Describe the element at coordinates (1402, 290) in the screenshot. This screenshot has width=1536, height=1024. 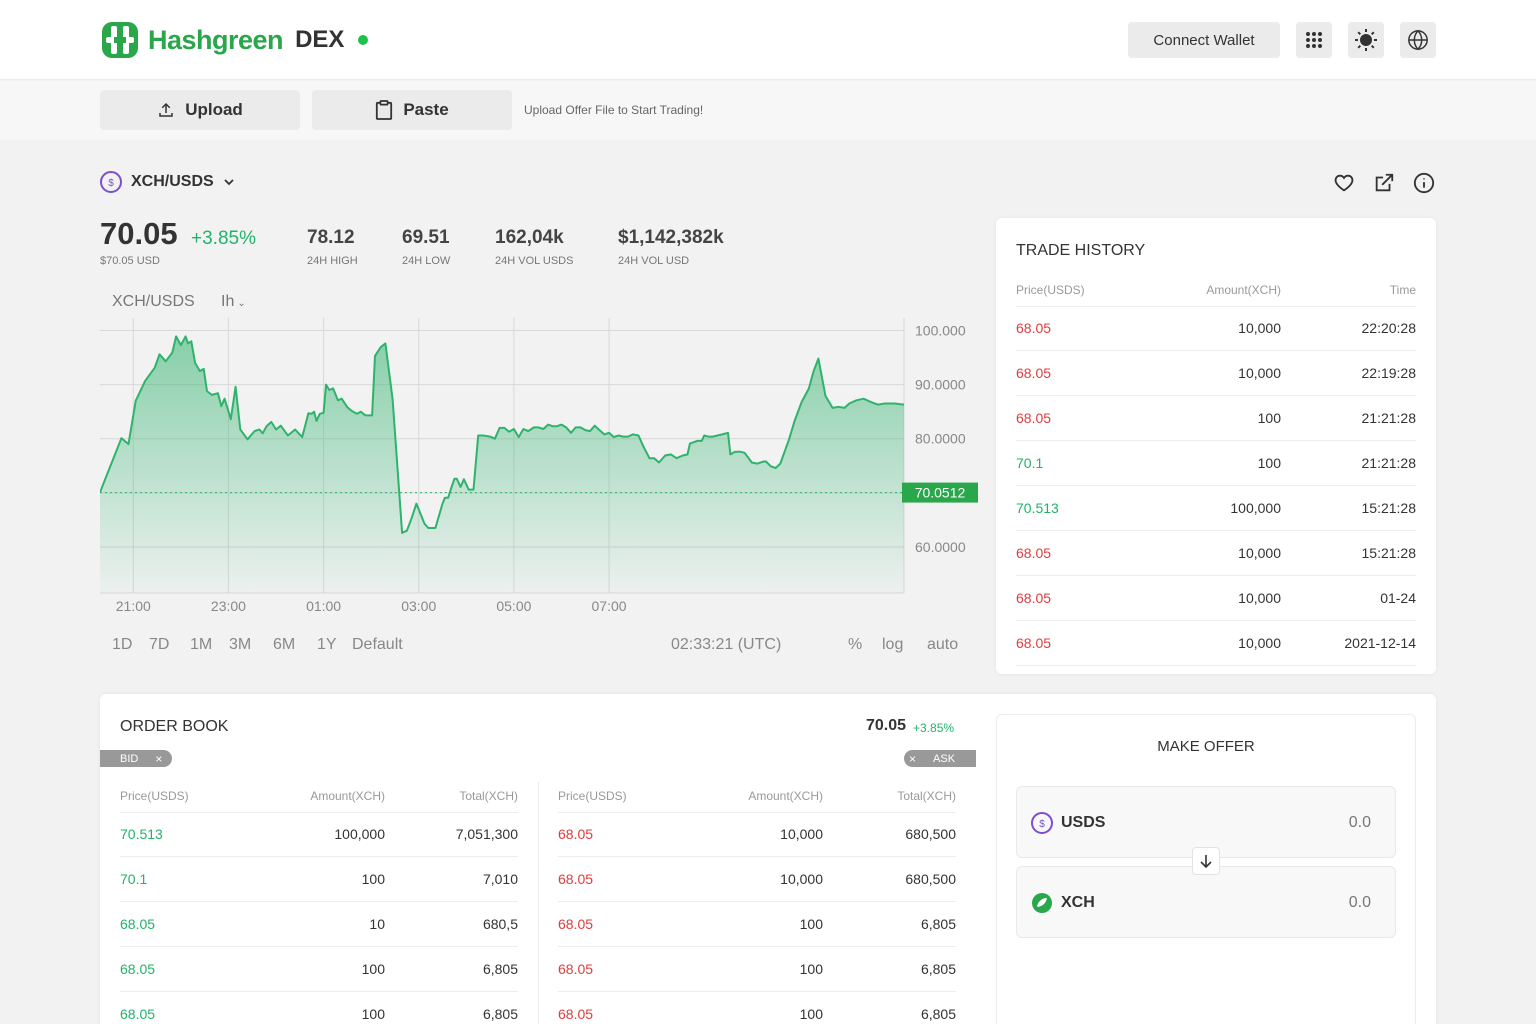
I see `th-time-header: Time` at that location.